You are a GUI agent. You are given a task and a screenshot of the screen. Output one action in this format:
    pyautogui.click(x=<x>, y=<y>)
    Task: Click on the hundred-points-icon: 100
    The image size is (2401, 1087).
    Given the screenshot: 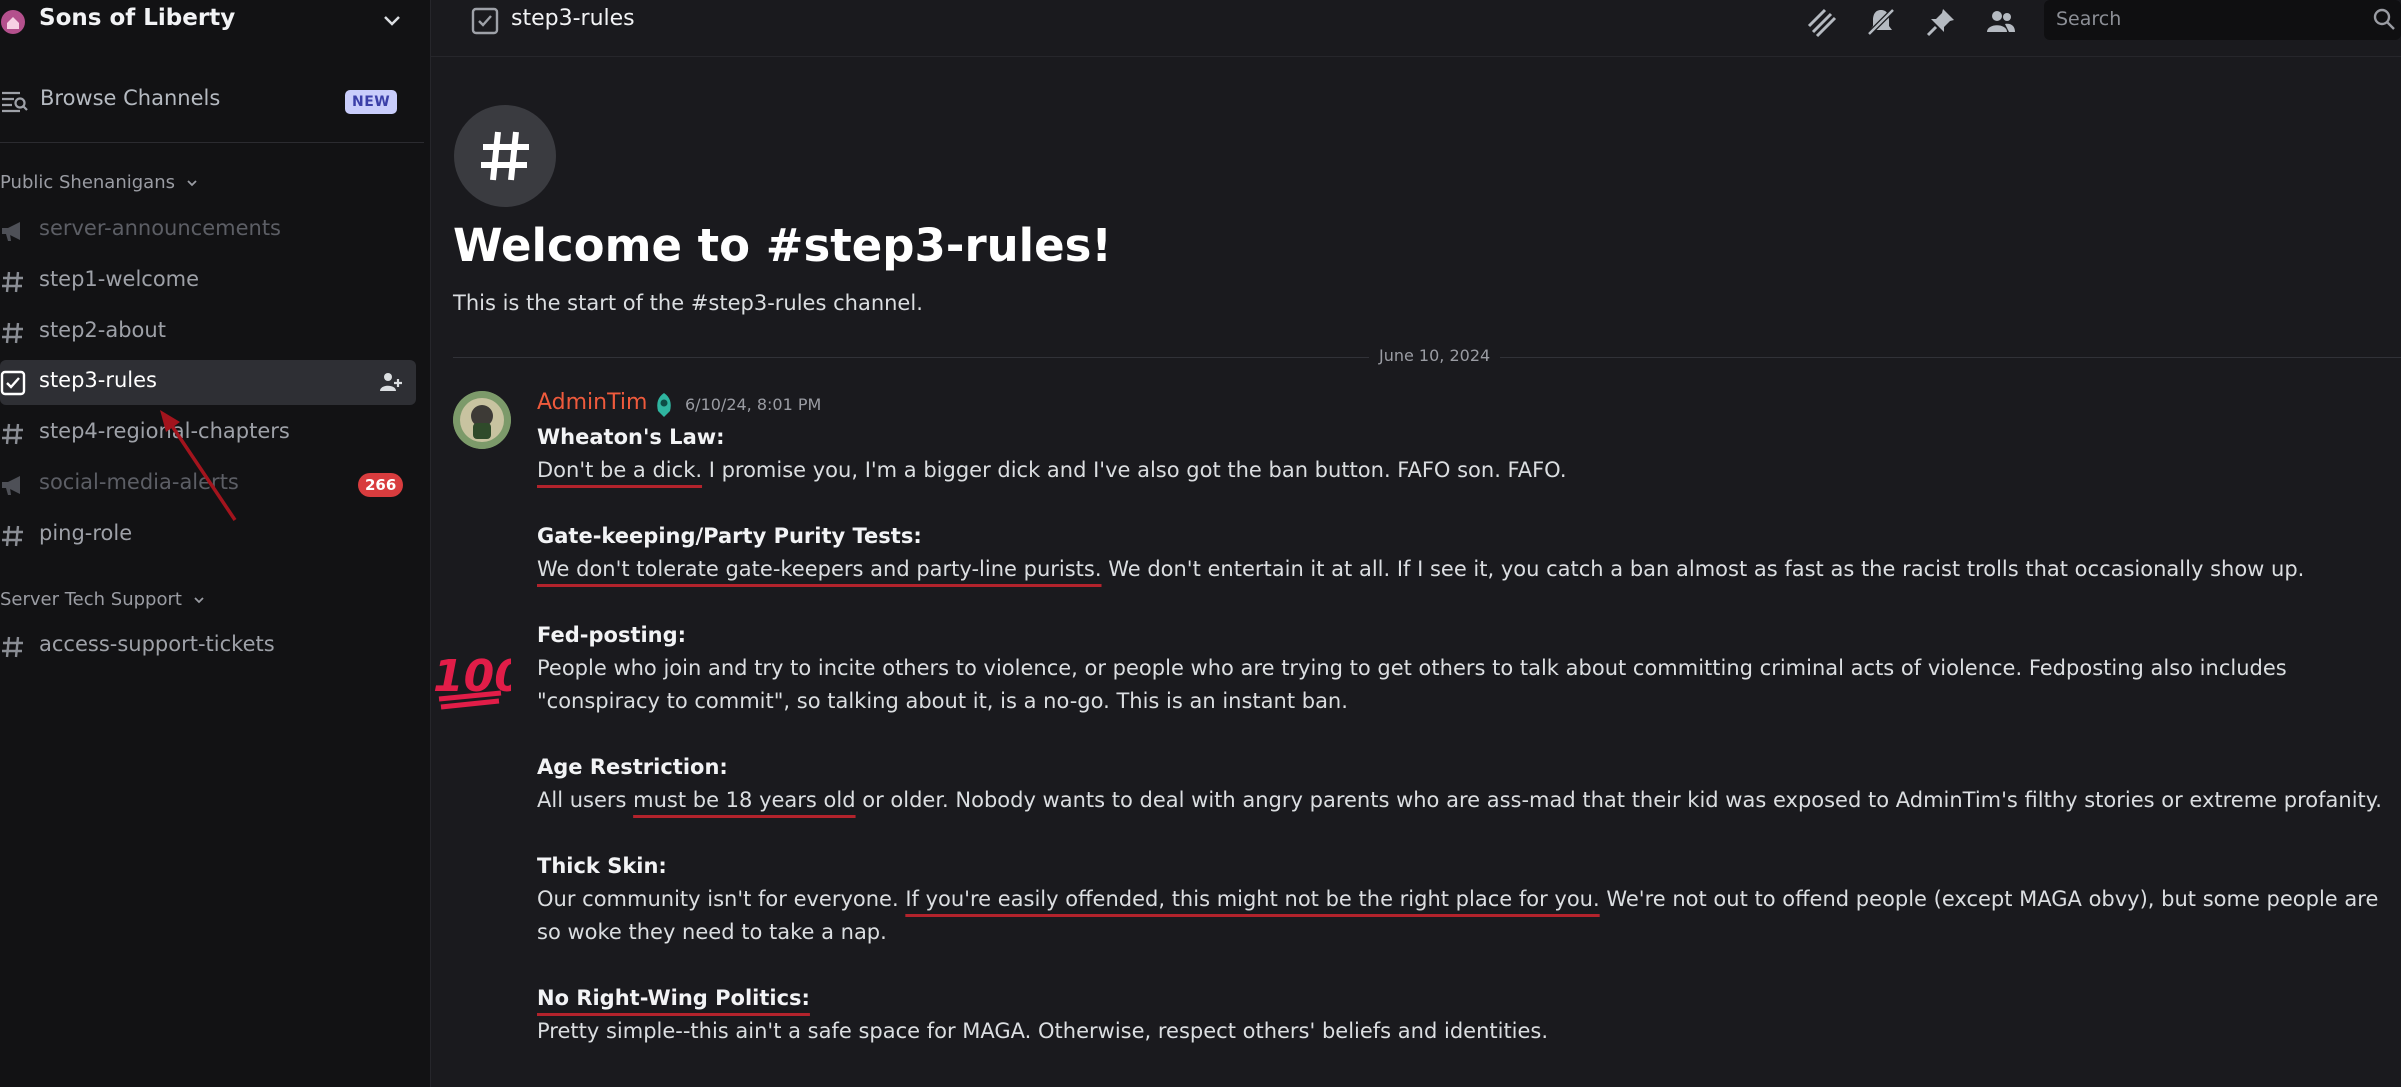 What is the action you would take?
    pyautogui.click(x=472, y=680)
    